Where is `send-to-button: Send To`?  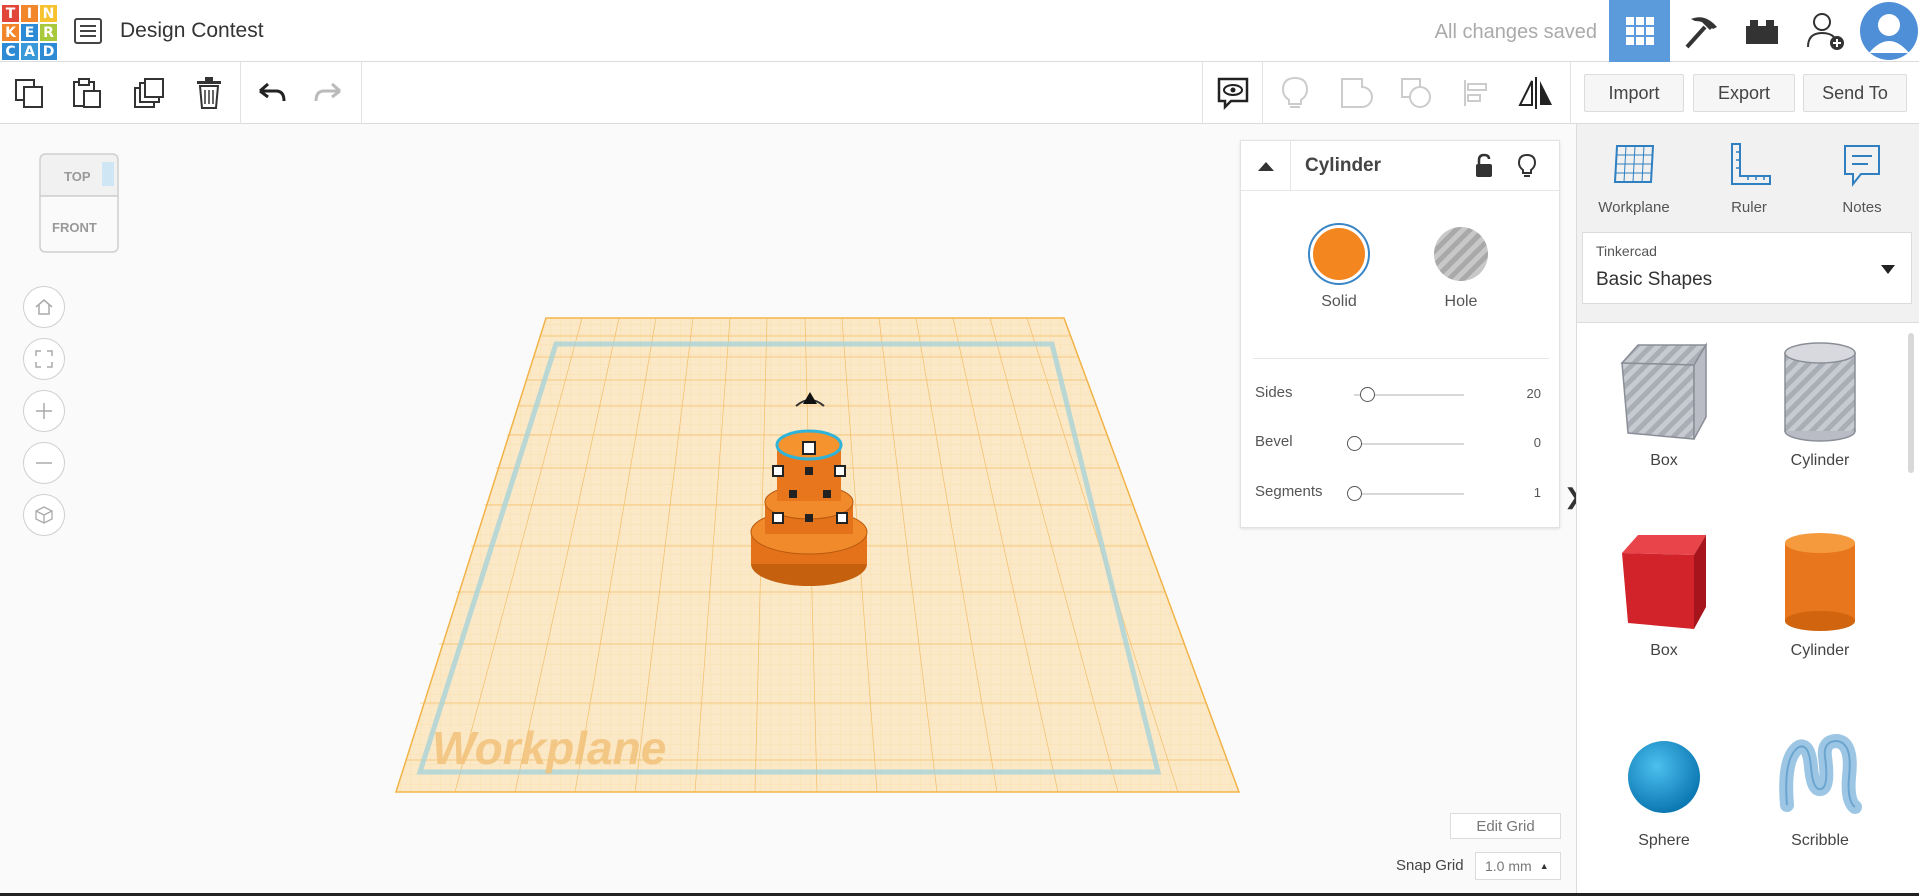
send-to-button: Send To is located at coordinates (1855, 93).